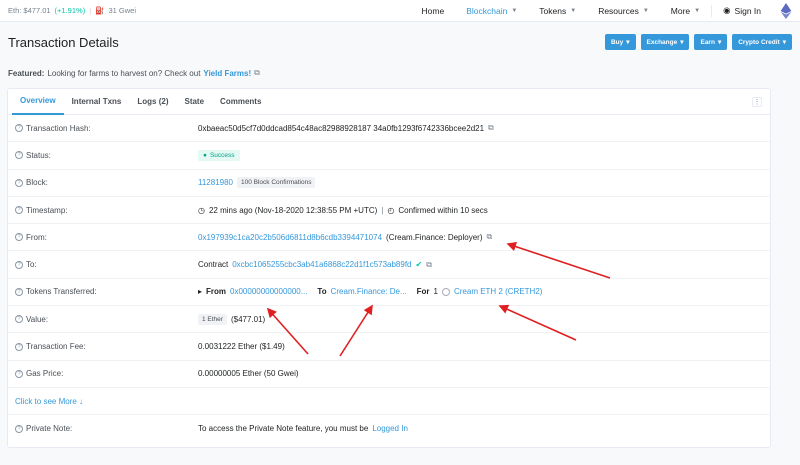 The image size is (800, 465). Describe the element at coordinates (216, 292) in the screenshot. I see `token-from-label: From` at that location.